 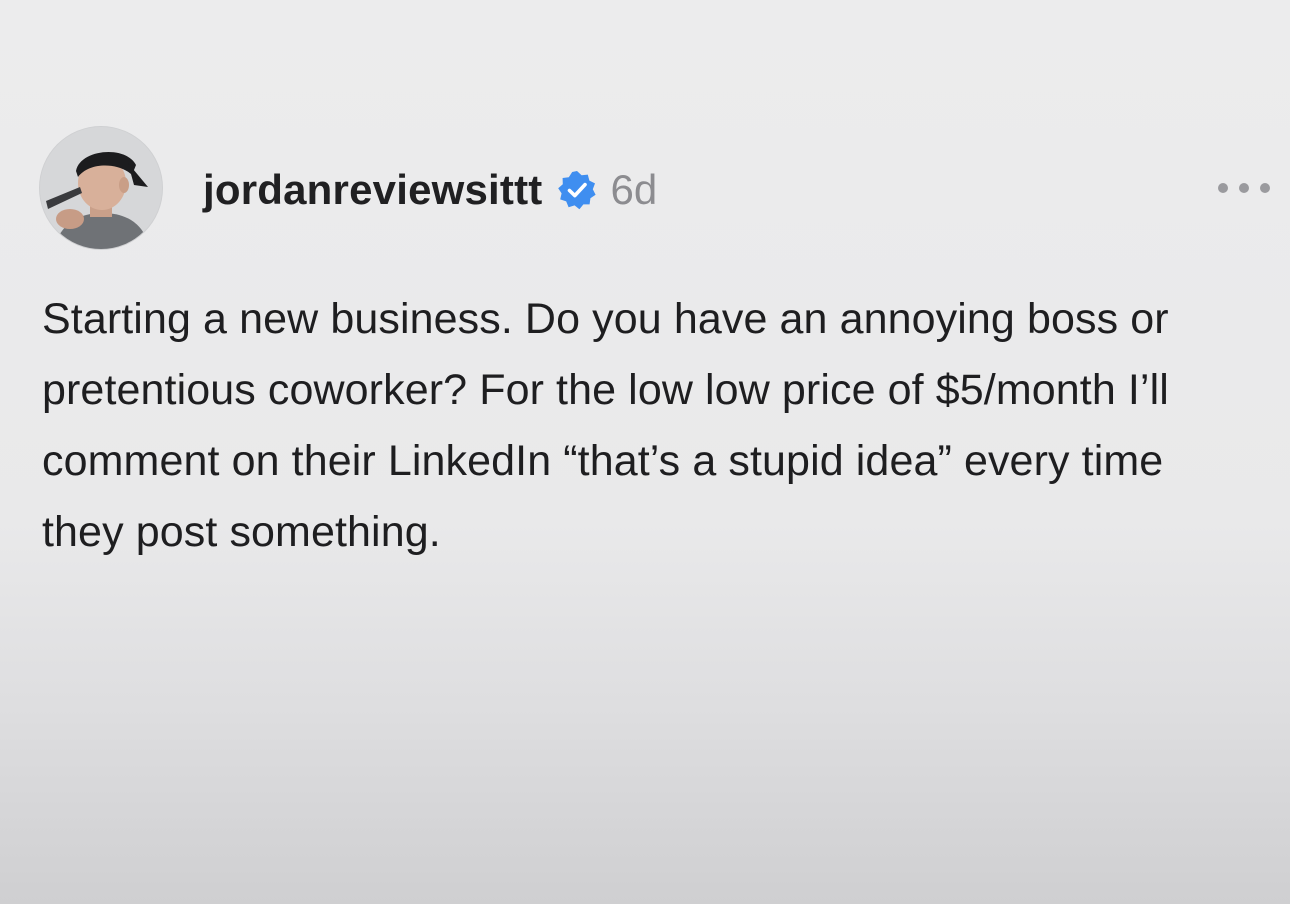 I want to click on username: jordanreviewsittt, so click(x=372, y=190).